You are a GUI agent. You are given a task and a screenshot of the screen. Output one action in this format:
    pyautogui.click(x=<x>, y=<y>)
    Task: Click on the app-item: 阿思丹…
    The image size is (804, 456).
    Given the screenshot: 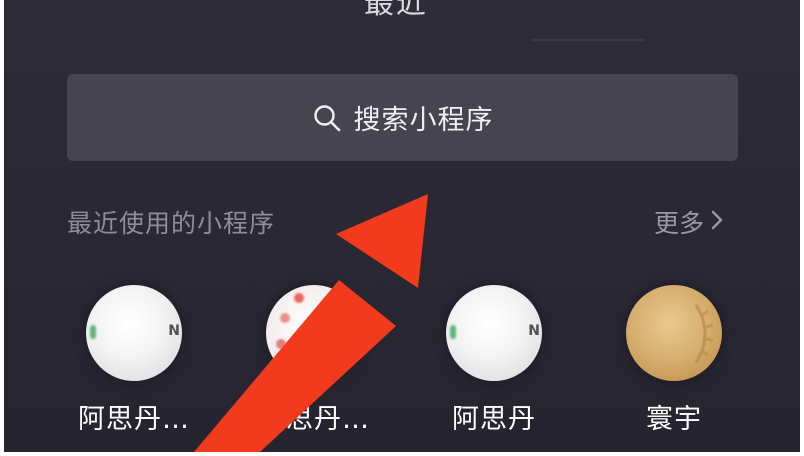 What is the action you would take?
    pyautogui.click(x=314, y=360)
    